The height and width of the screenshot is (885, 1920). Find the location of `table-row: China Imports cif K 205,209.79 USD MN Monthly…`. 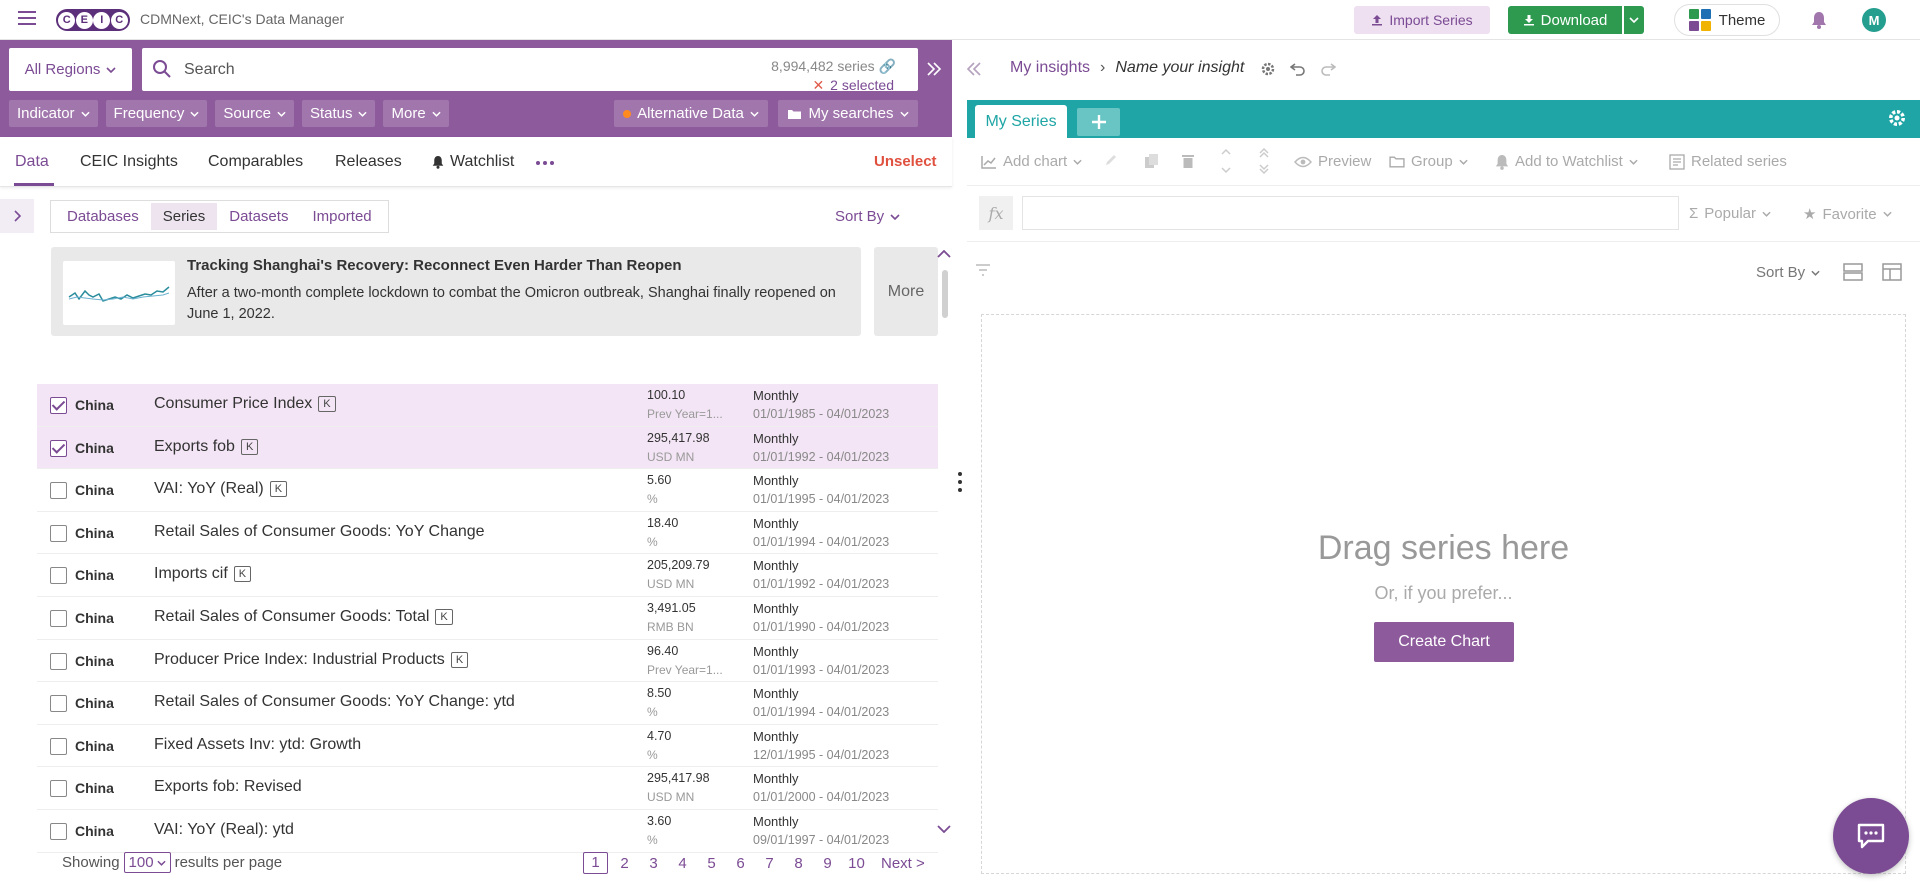

table-row: China Imports cif K 205,209.79 USD MN Monthly… is located at coordinates (487, 575).